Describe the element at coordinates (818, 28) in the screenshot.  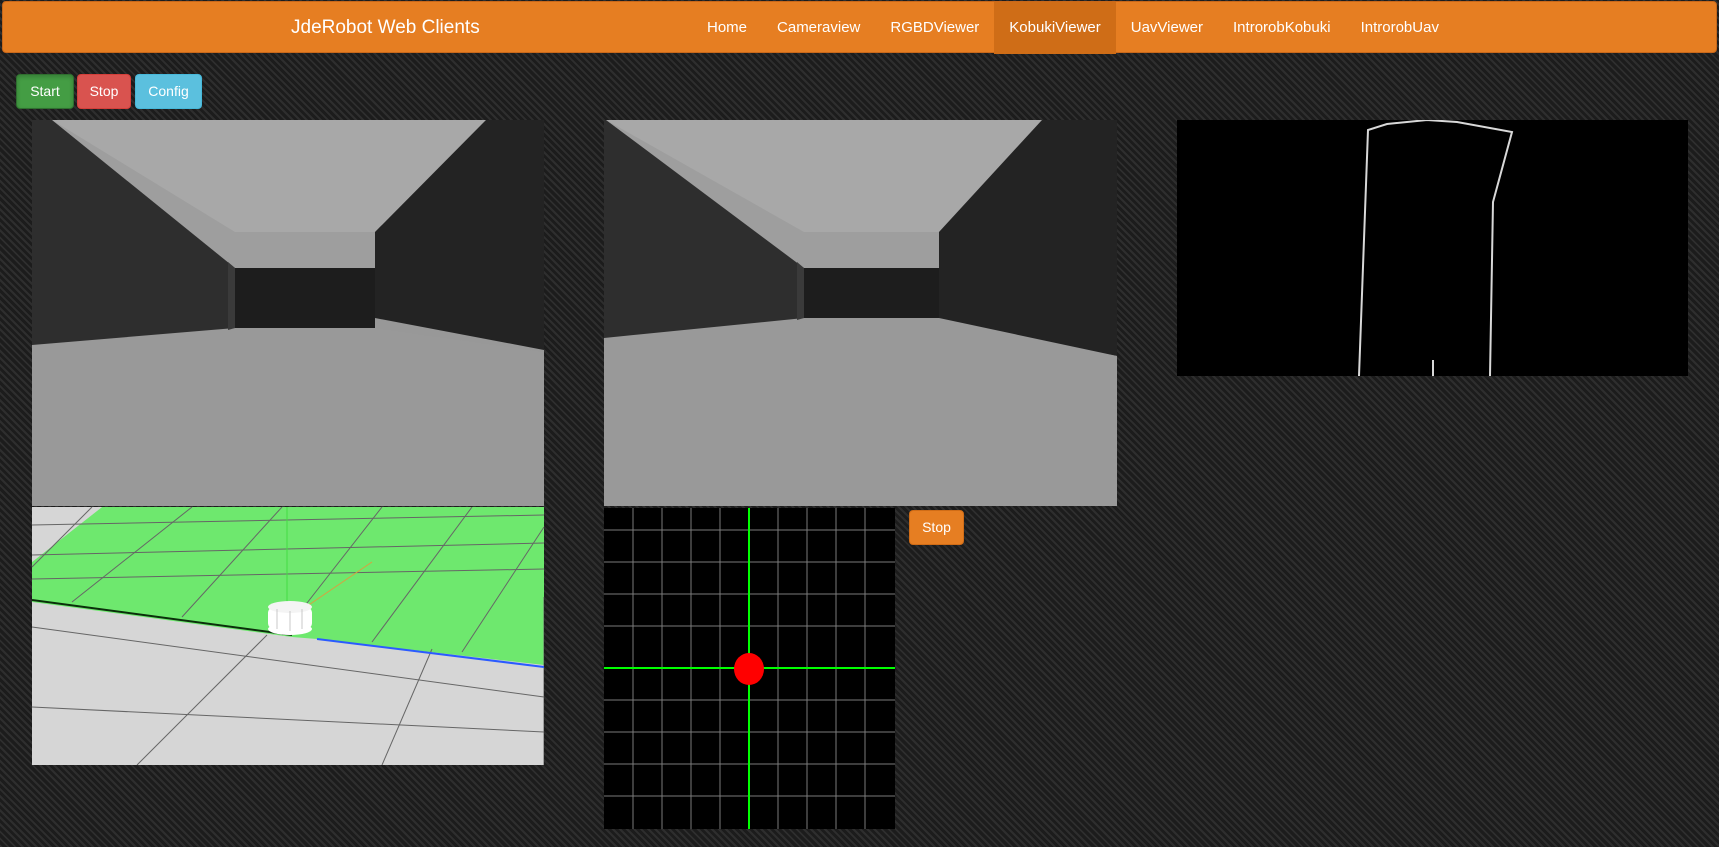
I see `nav-item-cameraview: Cameraview` at that location.